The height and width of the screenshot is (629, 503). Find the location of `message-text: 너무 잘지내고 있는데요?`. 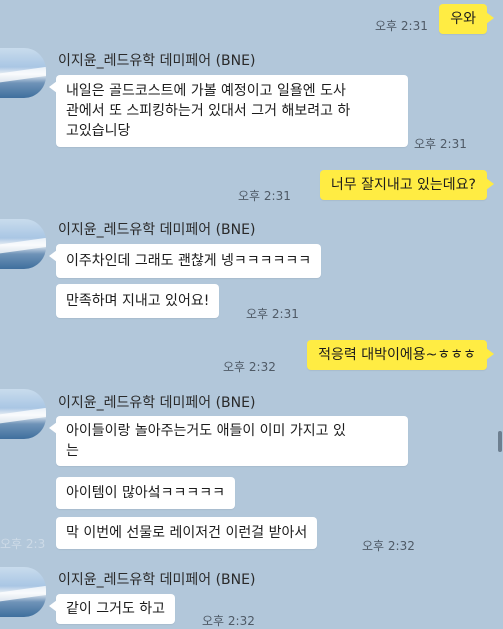

message-text: 너무 잘지내고 있는데요? is located at coordinates (403, 185).